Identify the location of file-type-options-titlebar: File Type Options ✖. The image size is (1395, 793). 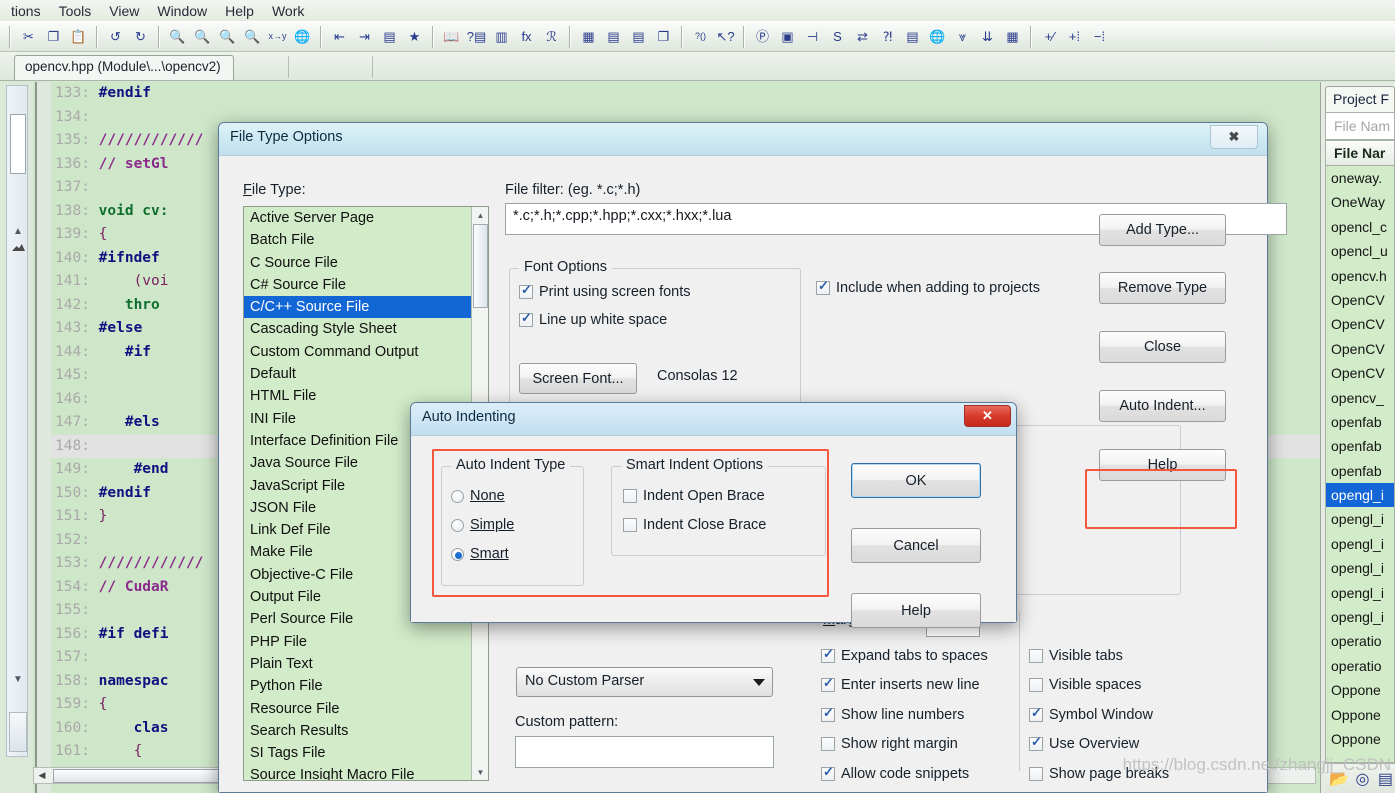
(743, 139).